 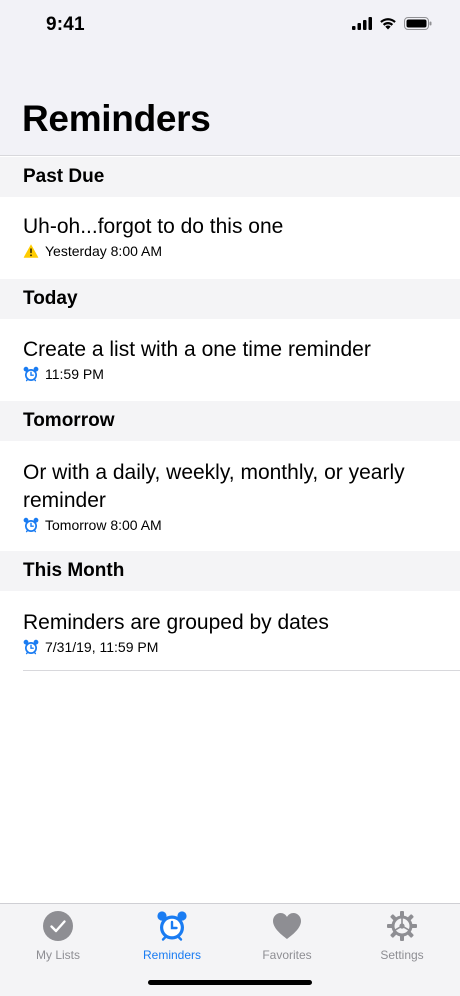 What do you see at coordinates (287, 926) in the screenshot?
I see `heart-icon` at bounding box center [287, 926].